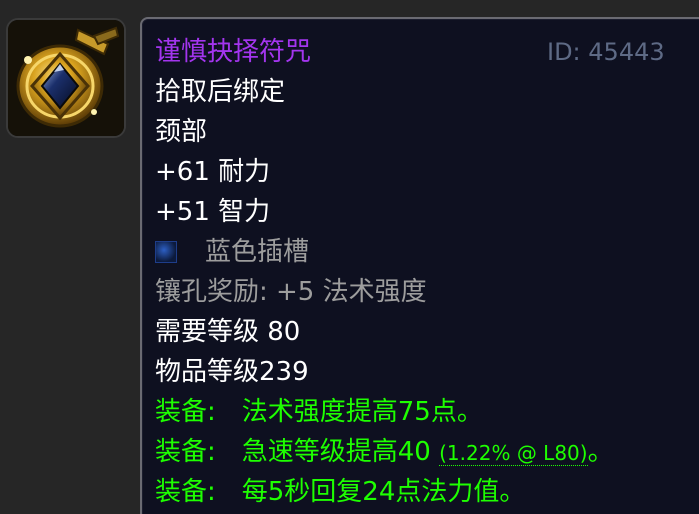 The image size is (699, 514). Describe the element at coordinates (600, 452) in the screenshot. I see `equip-suffix: 。` at that location.